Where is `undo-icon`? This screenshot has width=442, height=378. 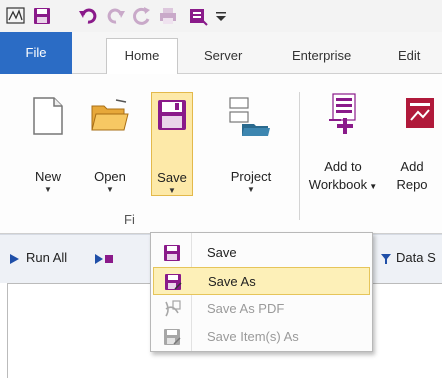
undo-icon is located at coordinates (88, 16).